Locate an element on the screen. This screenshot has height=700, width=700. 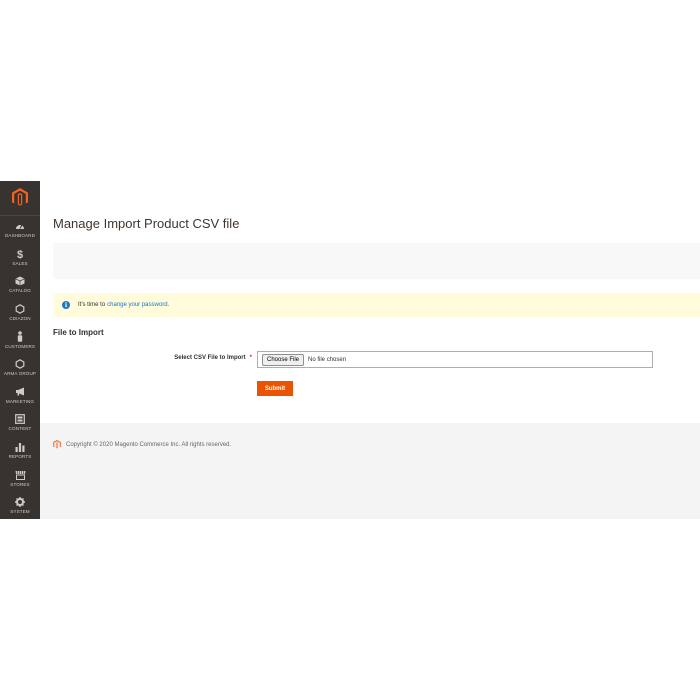
sidebar-item-customers: Customers is located at coordinates (20, 340).